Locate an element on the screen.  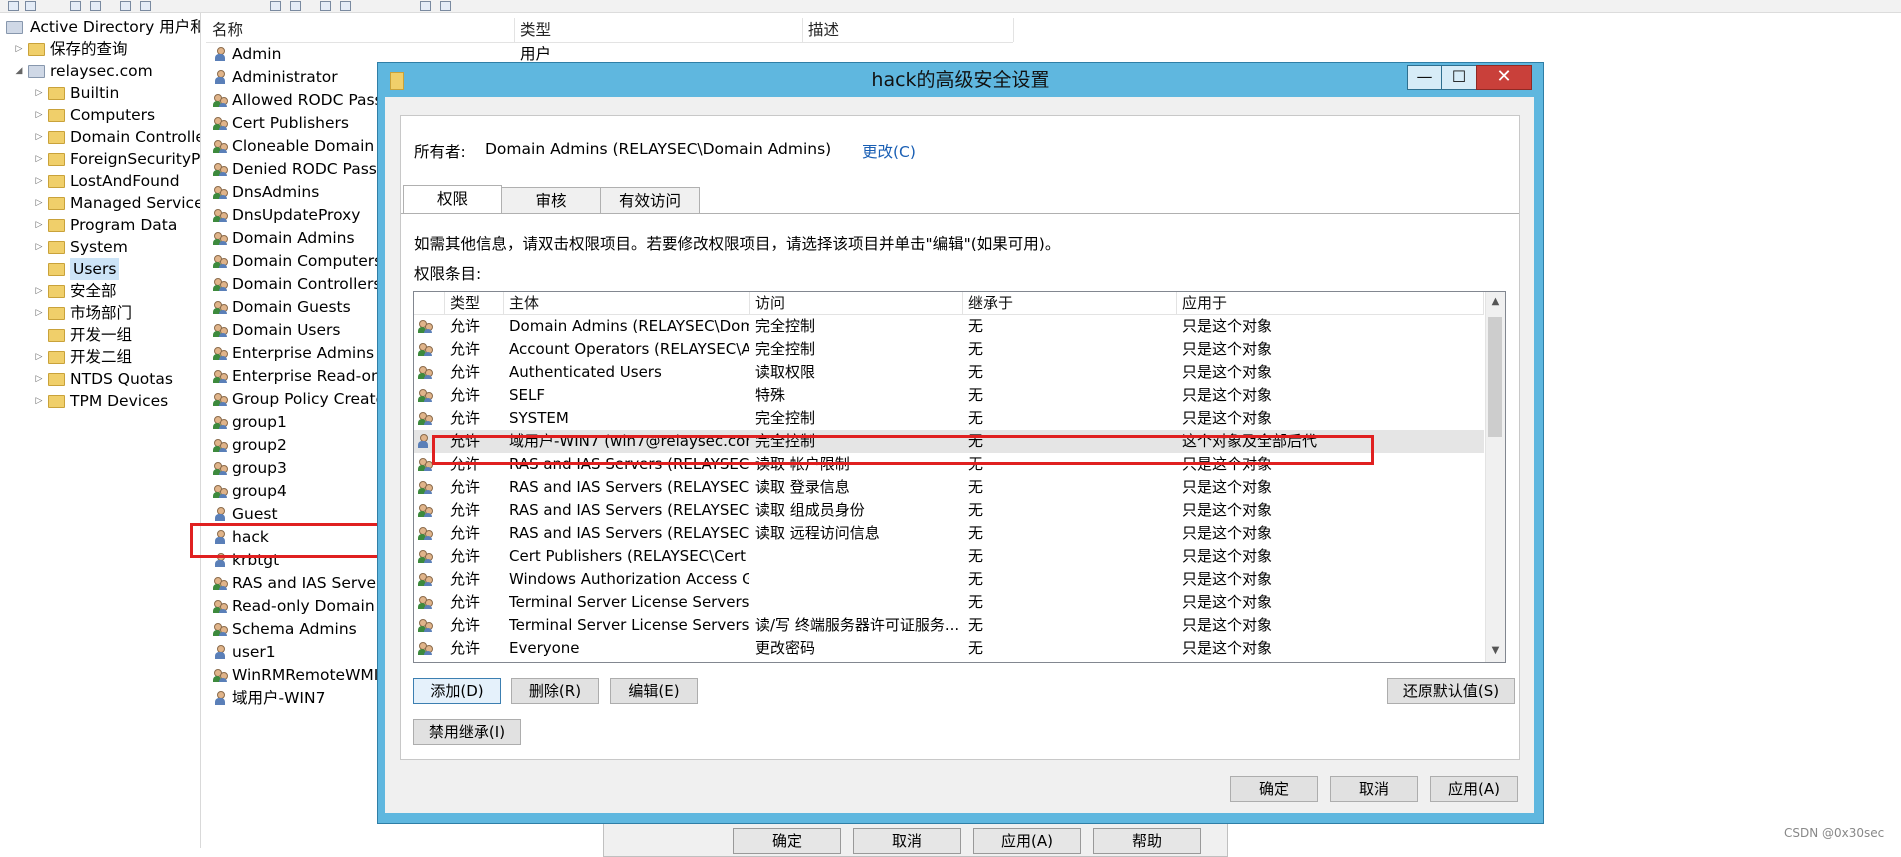
list-item-name: Group Policy Creator is located at coordinates (312, 399).